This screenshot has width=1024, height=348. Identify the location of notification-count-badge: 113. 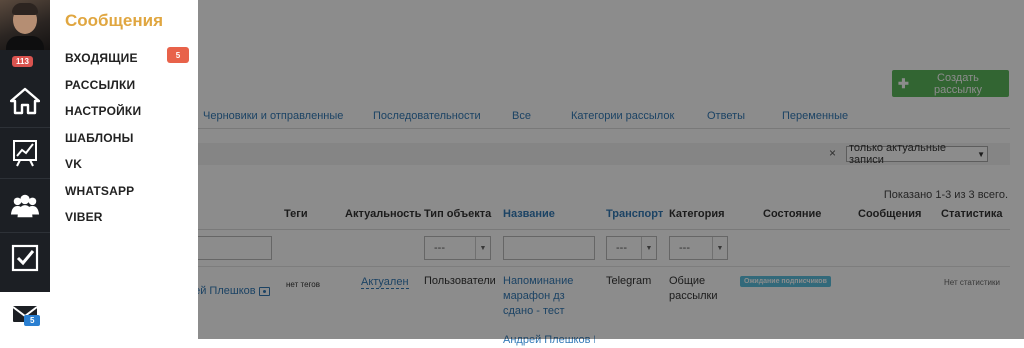
(22, 61).